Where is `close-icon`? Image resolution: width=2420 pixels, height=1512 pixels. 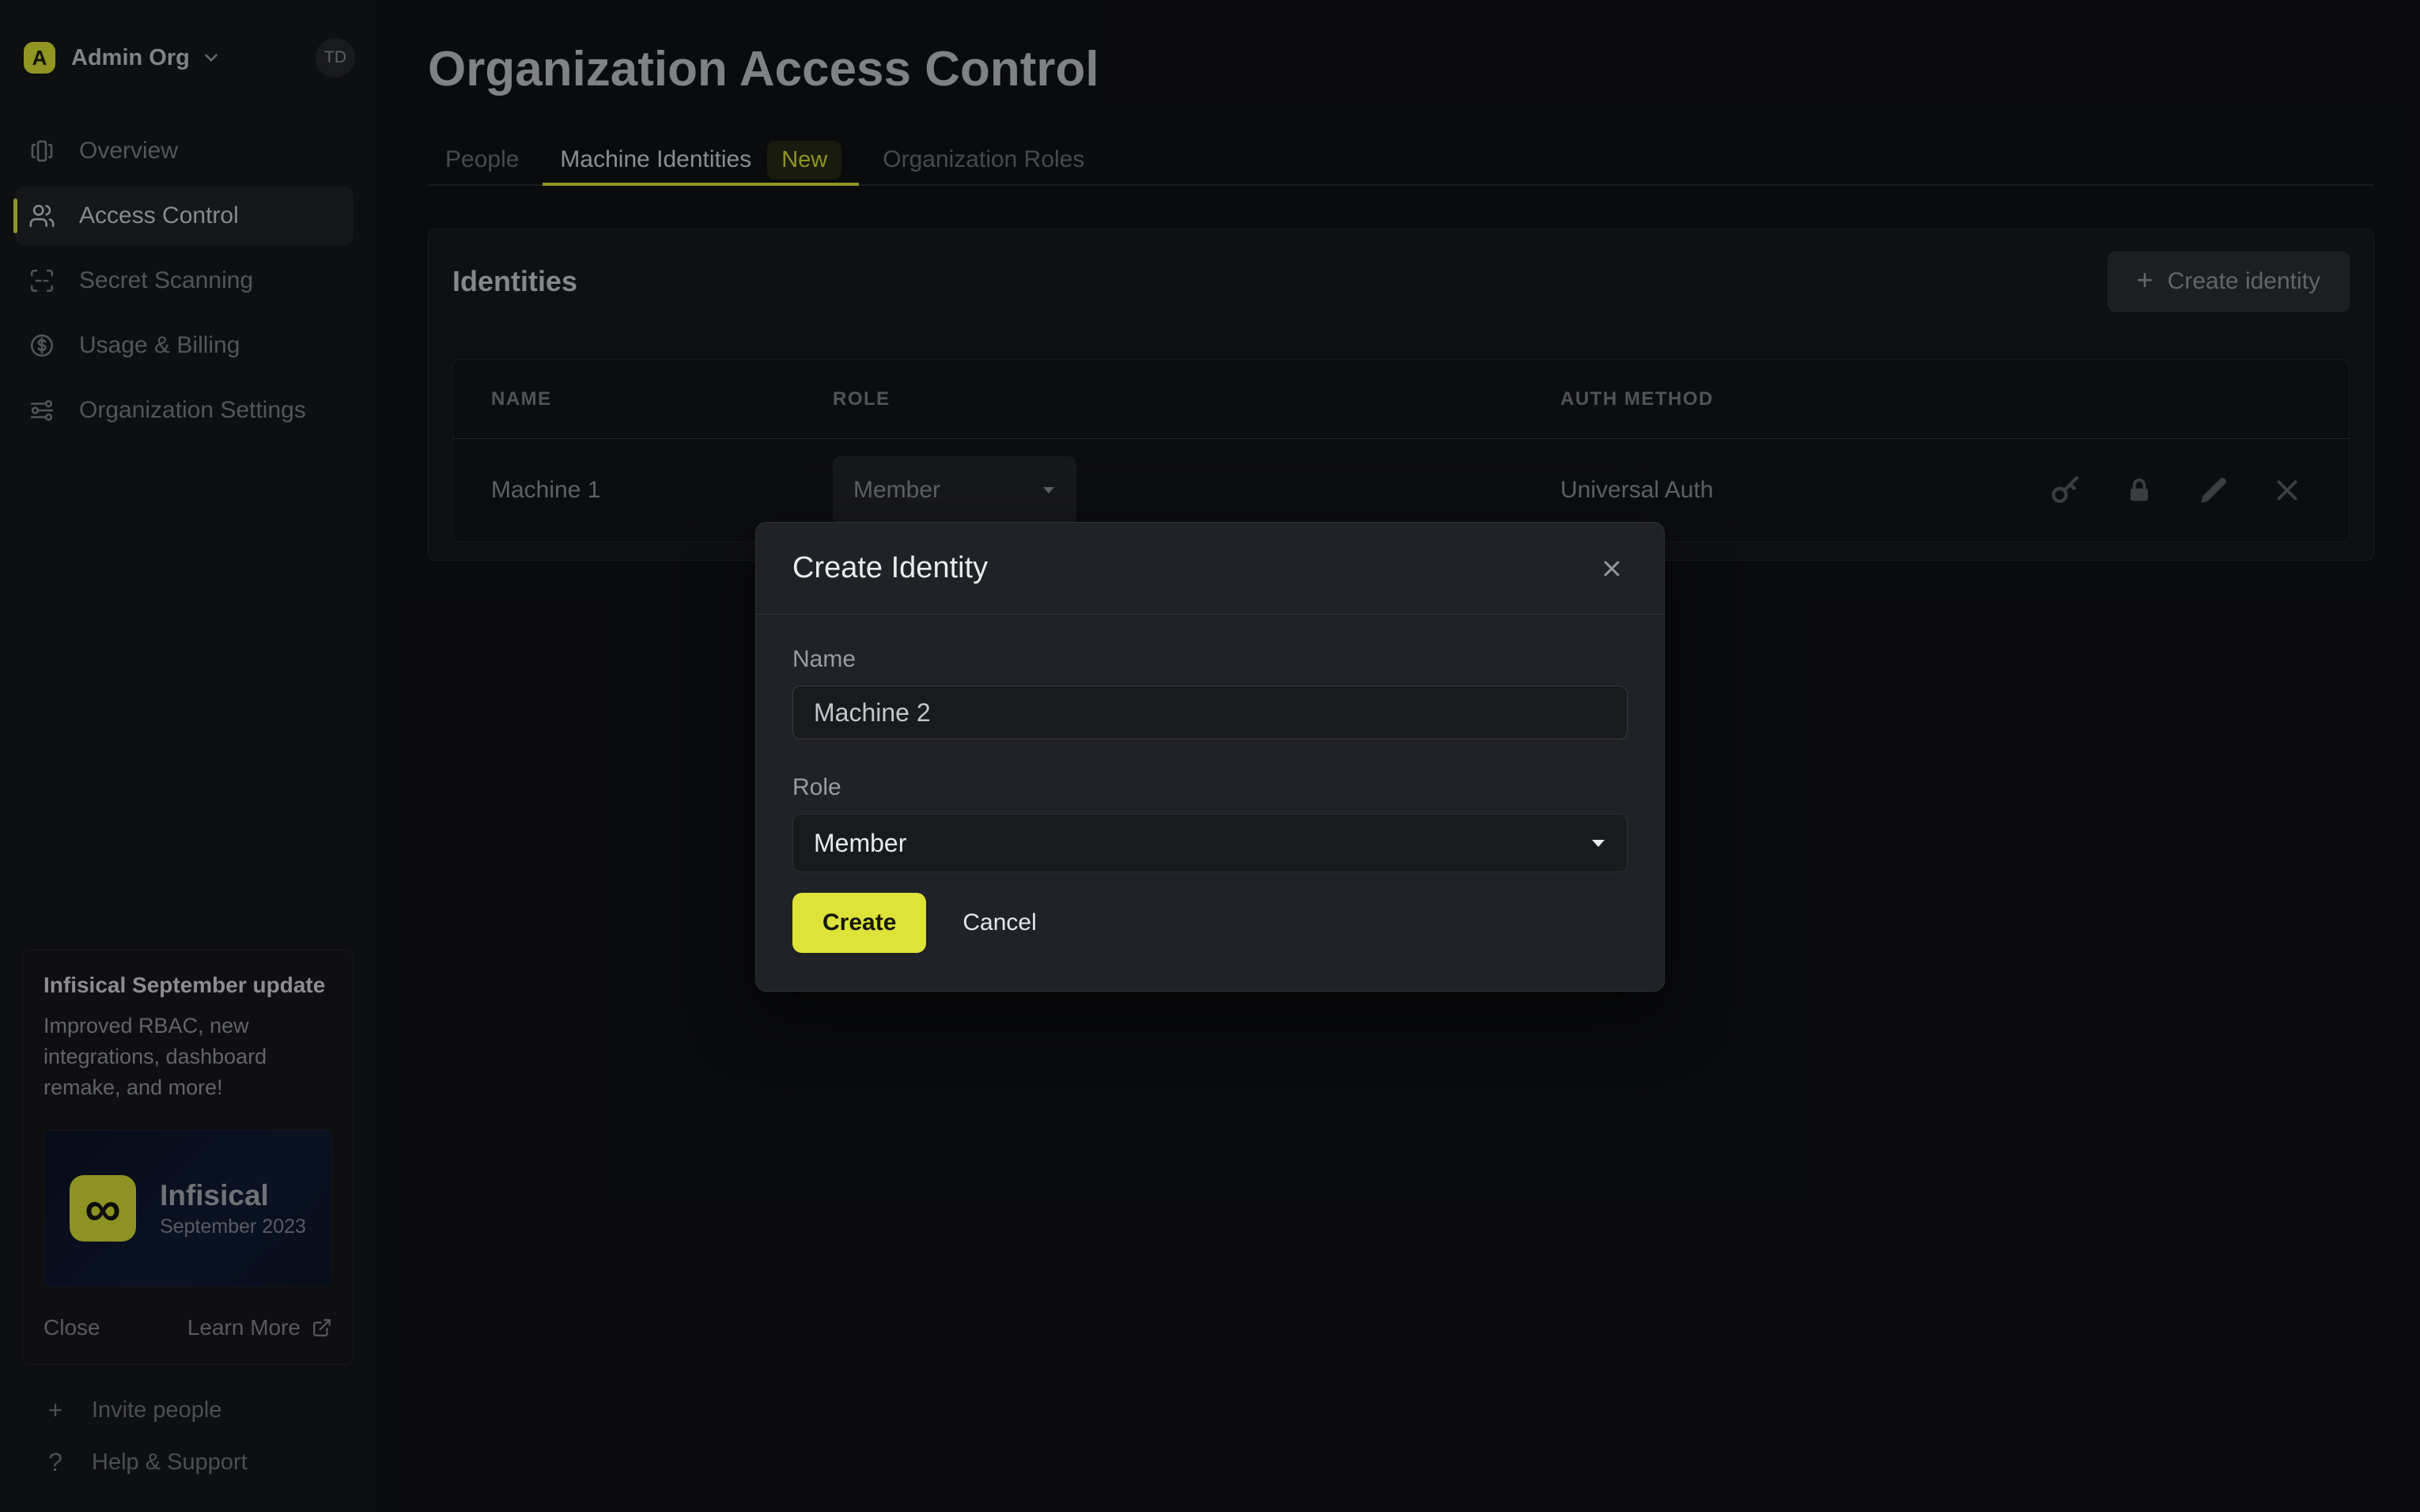
close-icon is located at coordinates (1612, 568).